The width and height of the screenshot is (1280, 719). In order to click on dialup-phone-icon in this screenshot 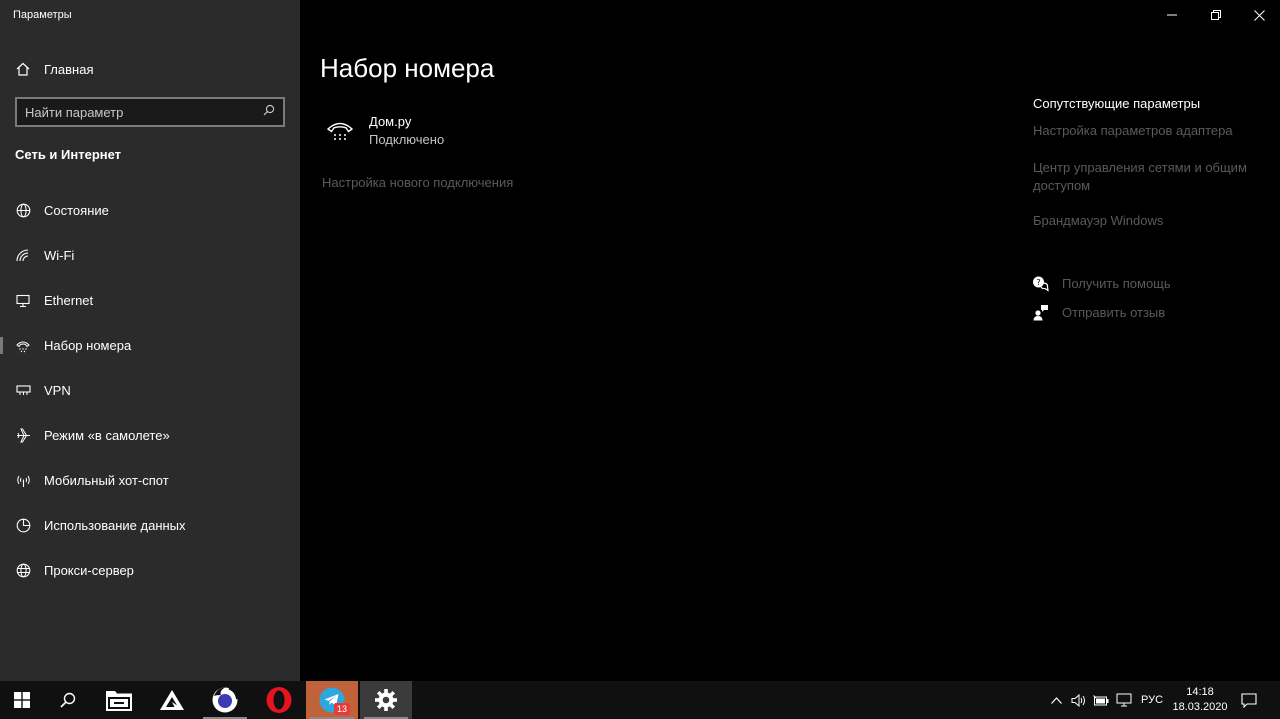, I will do `click(340, 132)`.